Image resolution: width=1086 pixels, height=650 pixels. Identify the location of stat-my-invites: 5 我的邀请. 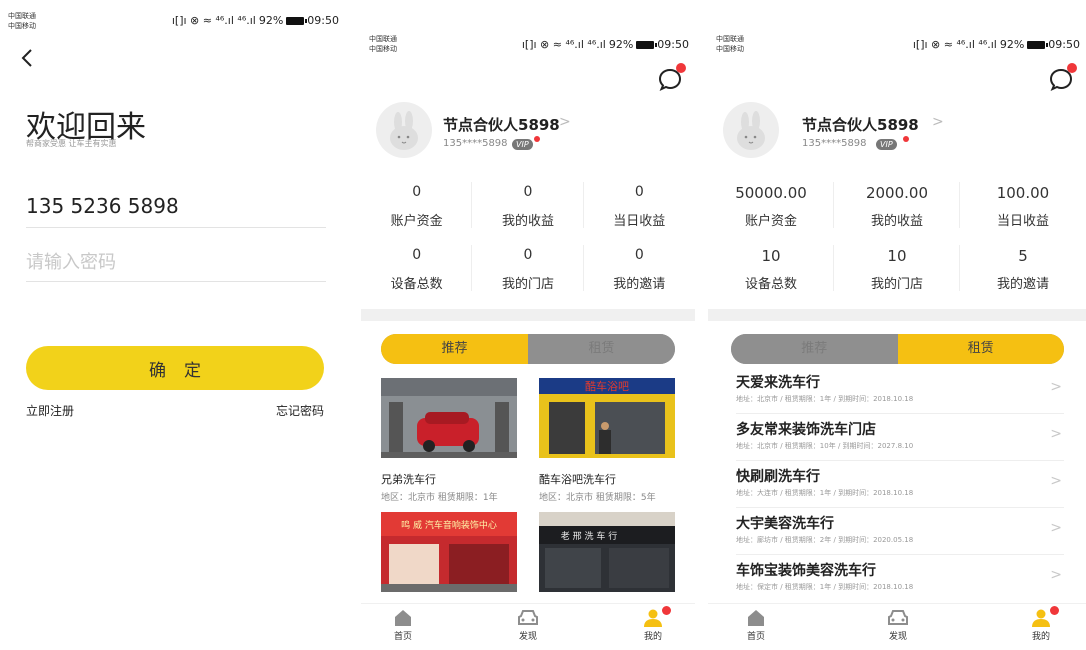
(1023, 269).